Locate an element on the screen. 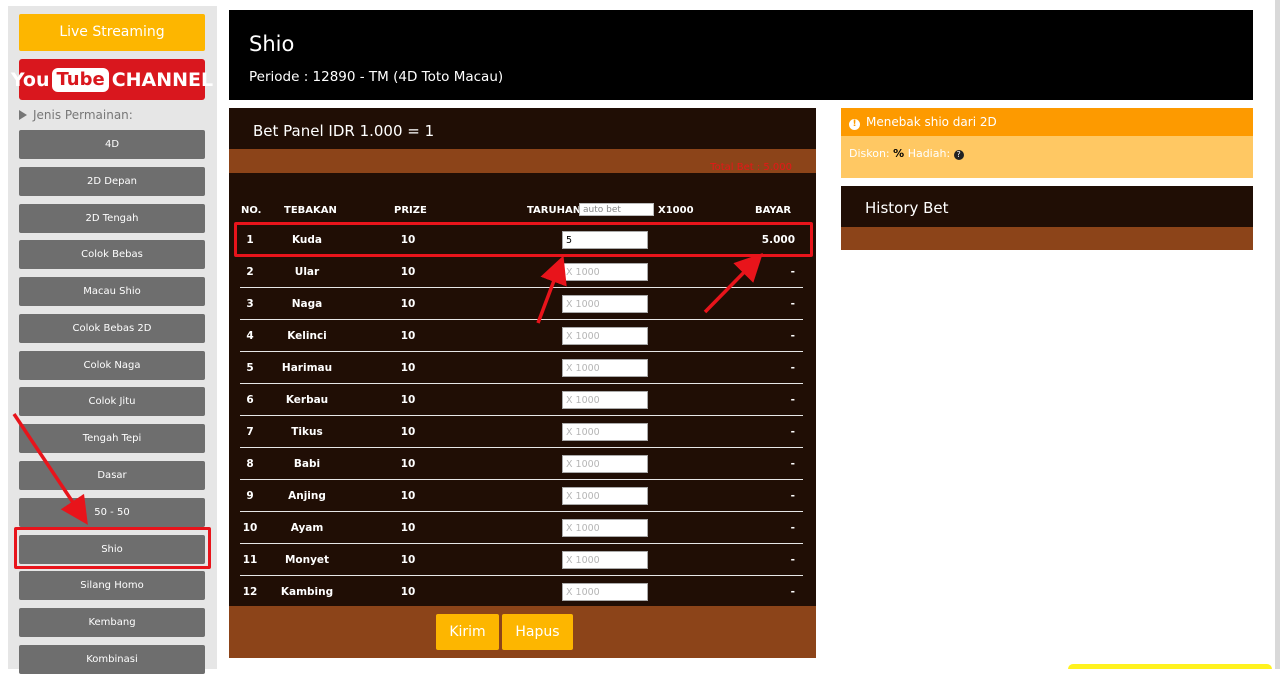 The image size is (1280, 674). sidebar-item-label: Kombinasi is located at coordinates (112, 659).